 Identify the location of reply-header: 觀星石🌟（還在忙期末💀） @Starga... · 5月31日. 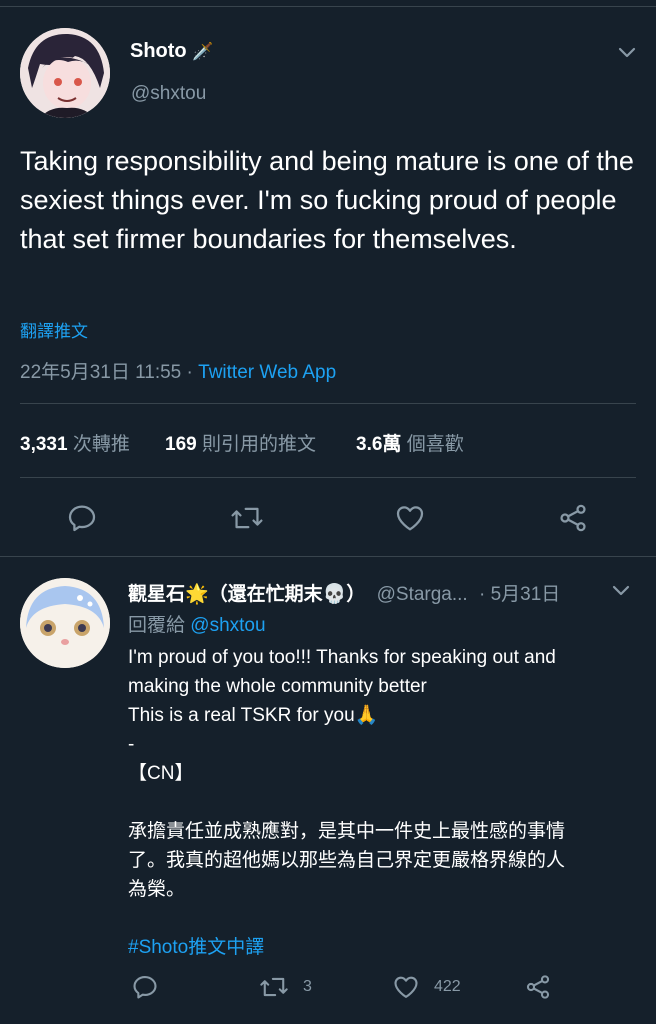
(344, 592).